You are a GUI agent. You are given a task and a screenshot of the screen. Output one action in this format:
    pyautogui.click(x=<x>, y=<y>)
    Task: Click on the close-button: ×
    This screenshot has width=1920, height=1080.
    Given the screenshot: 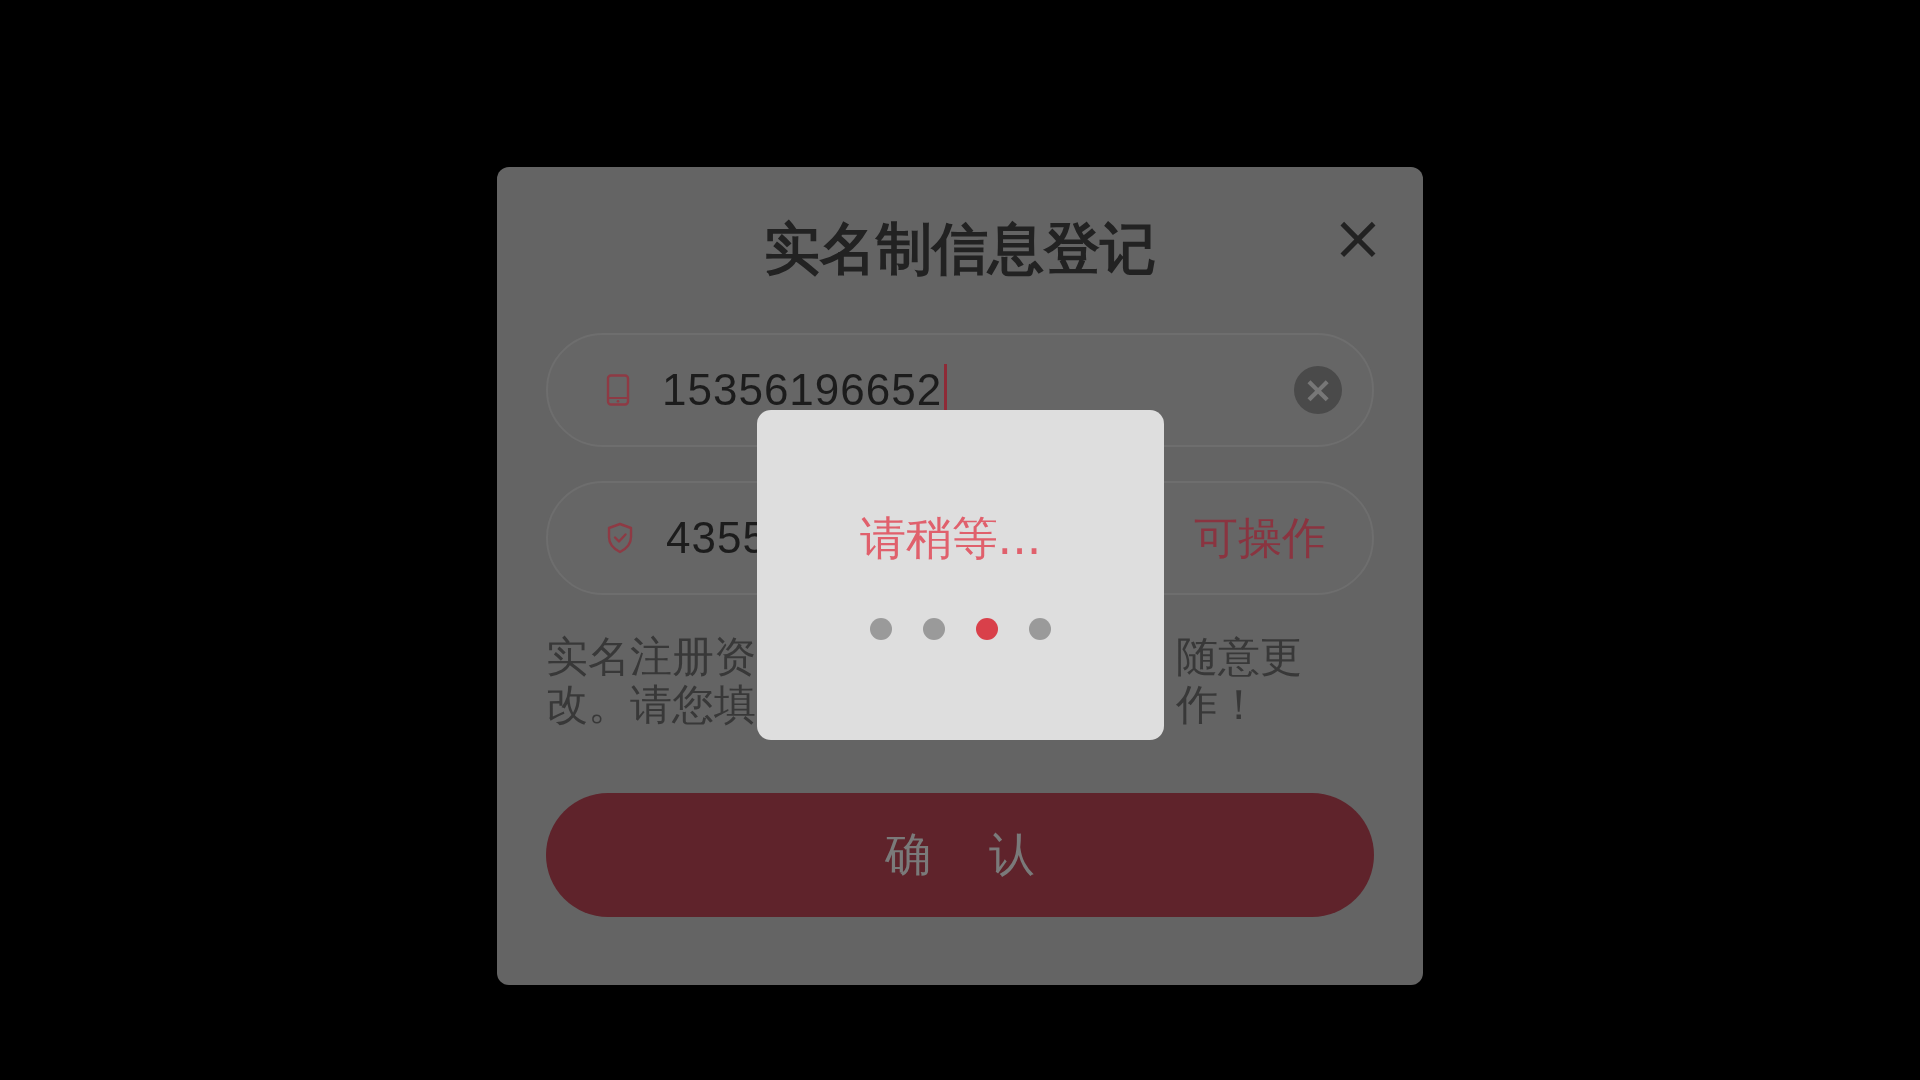 What is the action you would take?
    pyautogui.click(x=1358, y=238)
    